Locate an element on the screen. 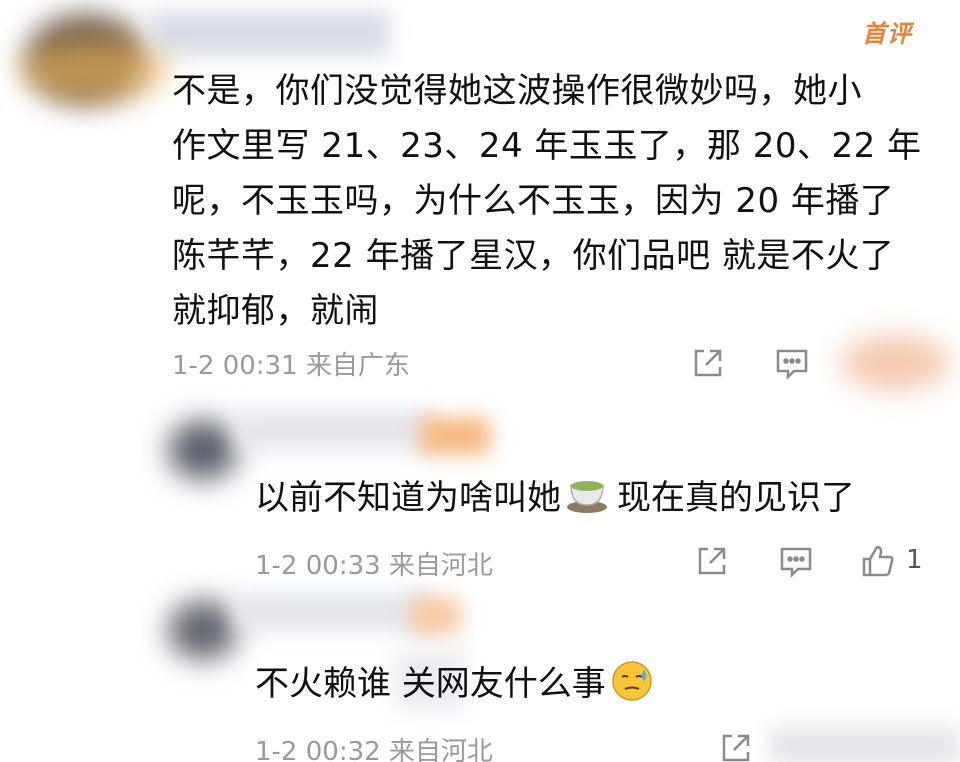 The height and width of the screenshot is (762, 960). thumbs-up-icon is located at coordinates (878, 561).